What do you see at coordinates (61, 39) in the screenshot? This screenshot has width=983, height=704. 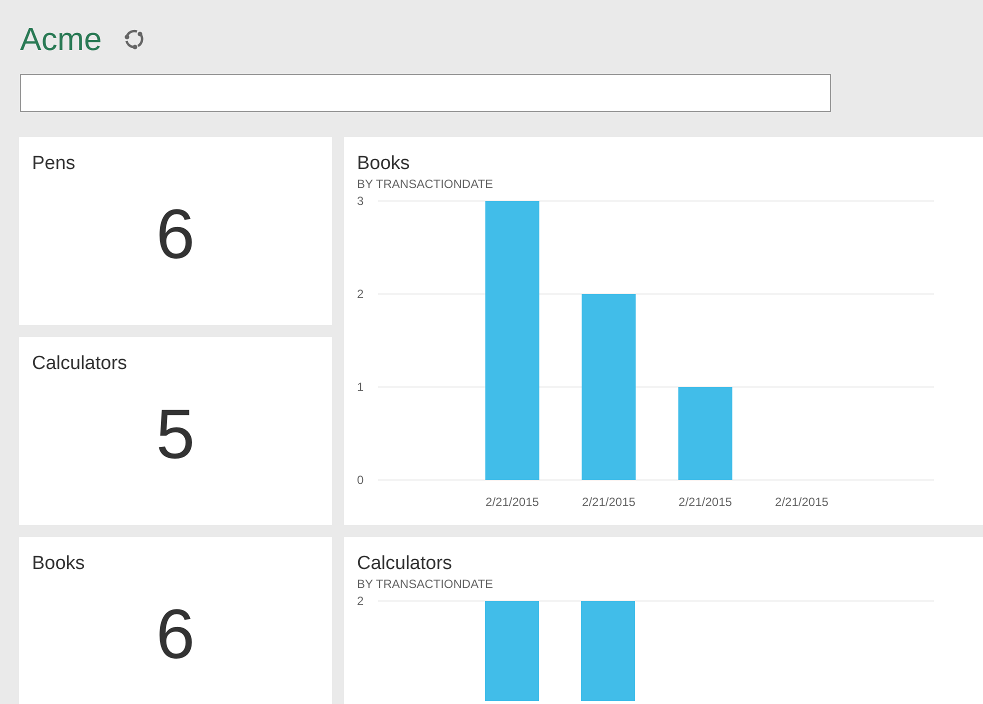 I see `dashboard-title: Acme` at bounding box center [61, 39].